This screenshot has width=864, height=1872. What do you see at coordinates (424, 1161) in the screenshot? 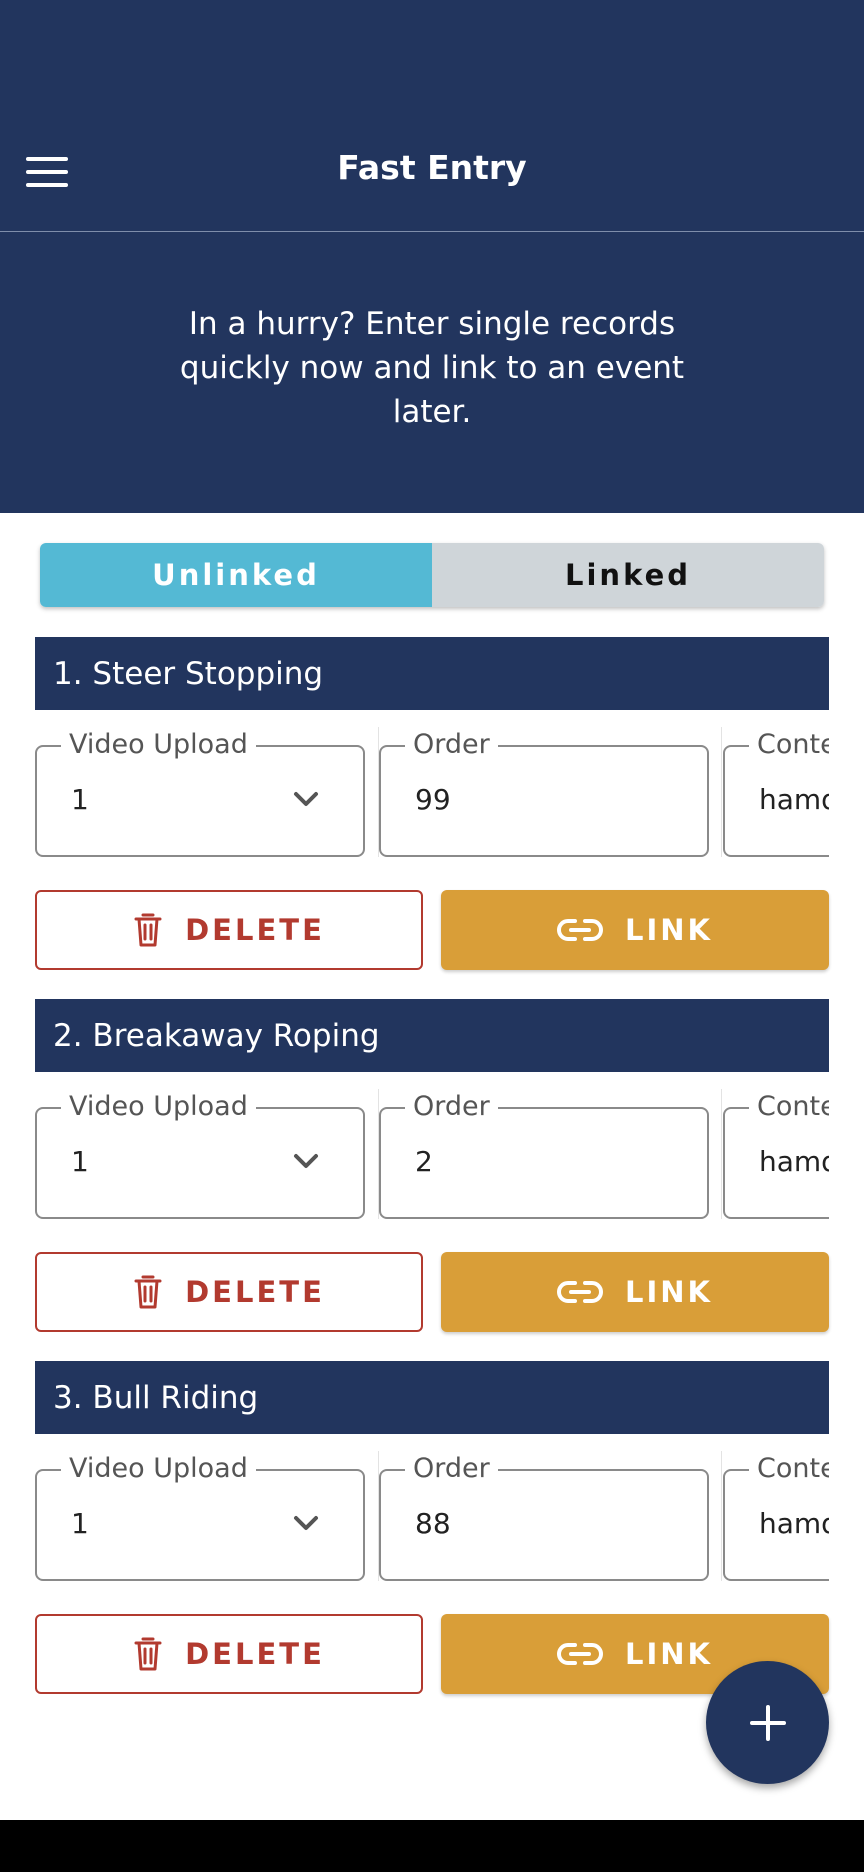
I see `order-value: 2` at bounding box center [424, 1161].